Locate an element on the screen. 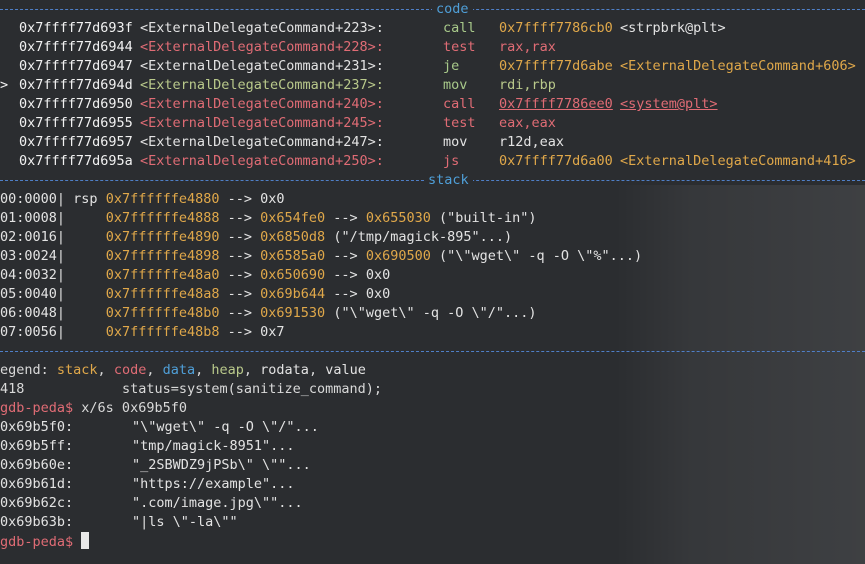  instruction-symbol: <ExternalDelegateCommand+228>: is located at coordinates (262, 47).